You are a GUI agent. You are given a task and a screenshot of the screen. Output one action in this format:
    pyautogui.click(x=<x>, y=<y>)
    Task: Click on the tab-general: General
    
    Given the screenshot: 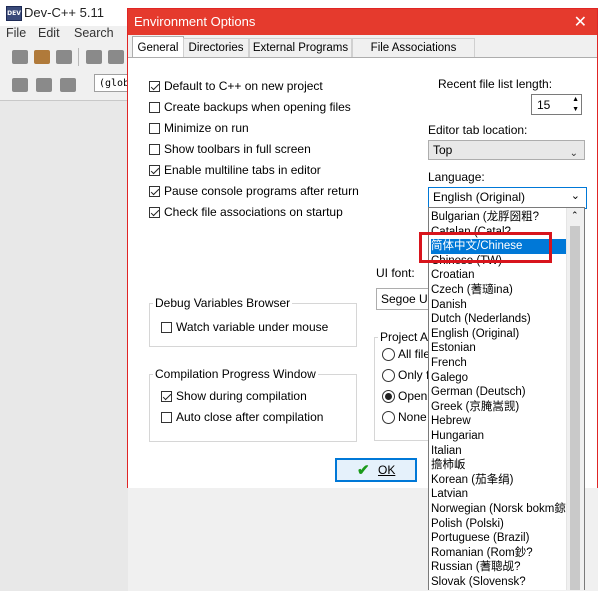 What is the action you would take?
    pyautogui.click(x=158, y=47)
    